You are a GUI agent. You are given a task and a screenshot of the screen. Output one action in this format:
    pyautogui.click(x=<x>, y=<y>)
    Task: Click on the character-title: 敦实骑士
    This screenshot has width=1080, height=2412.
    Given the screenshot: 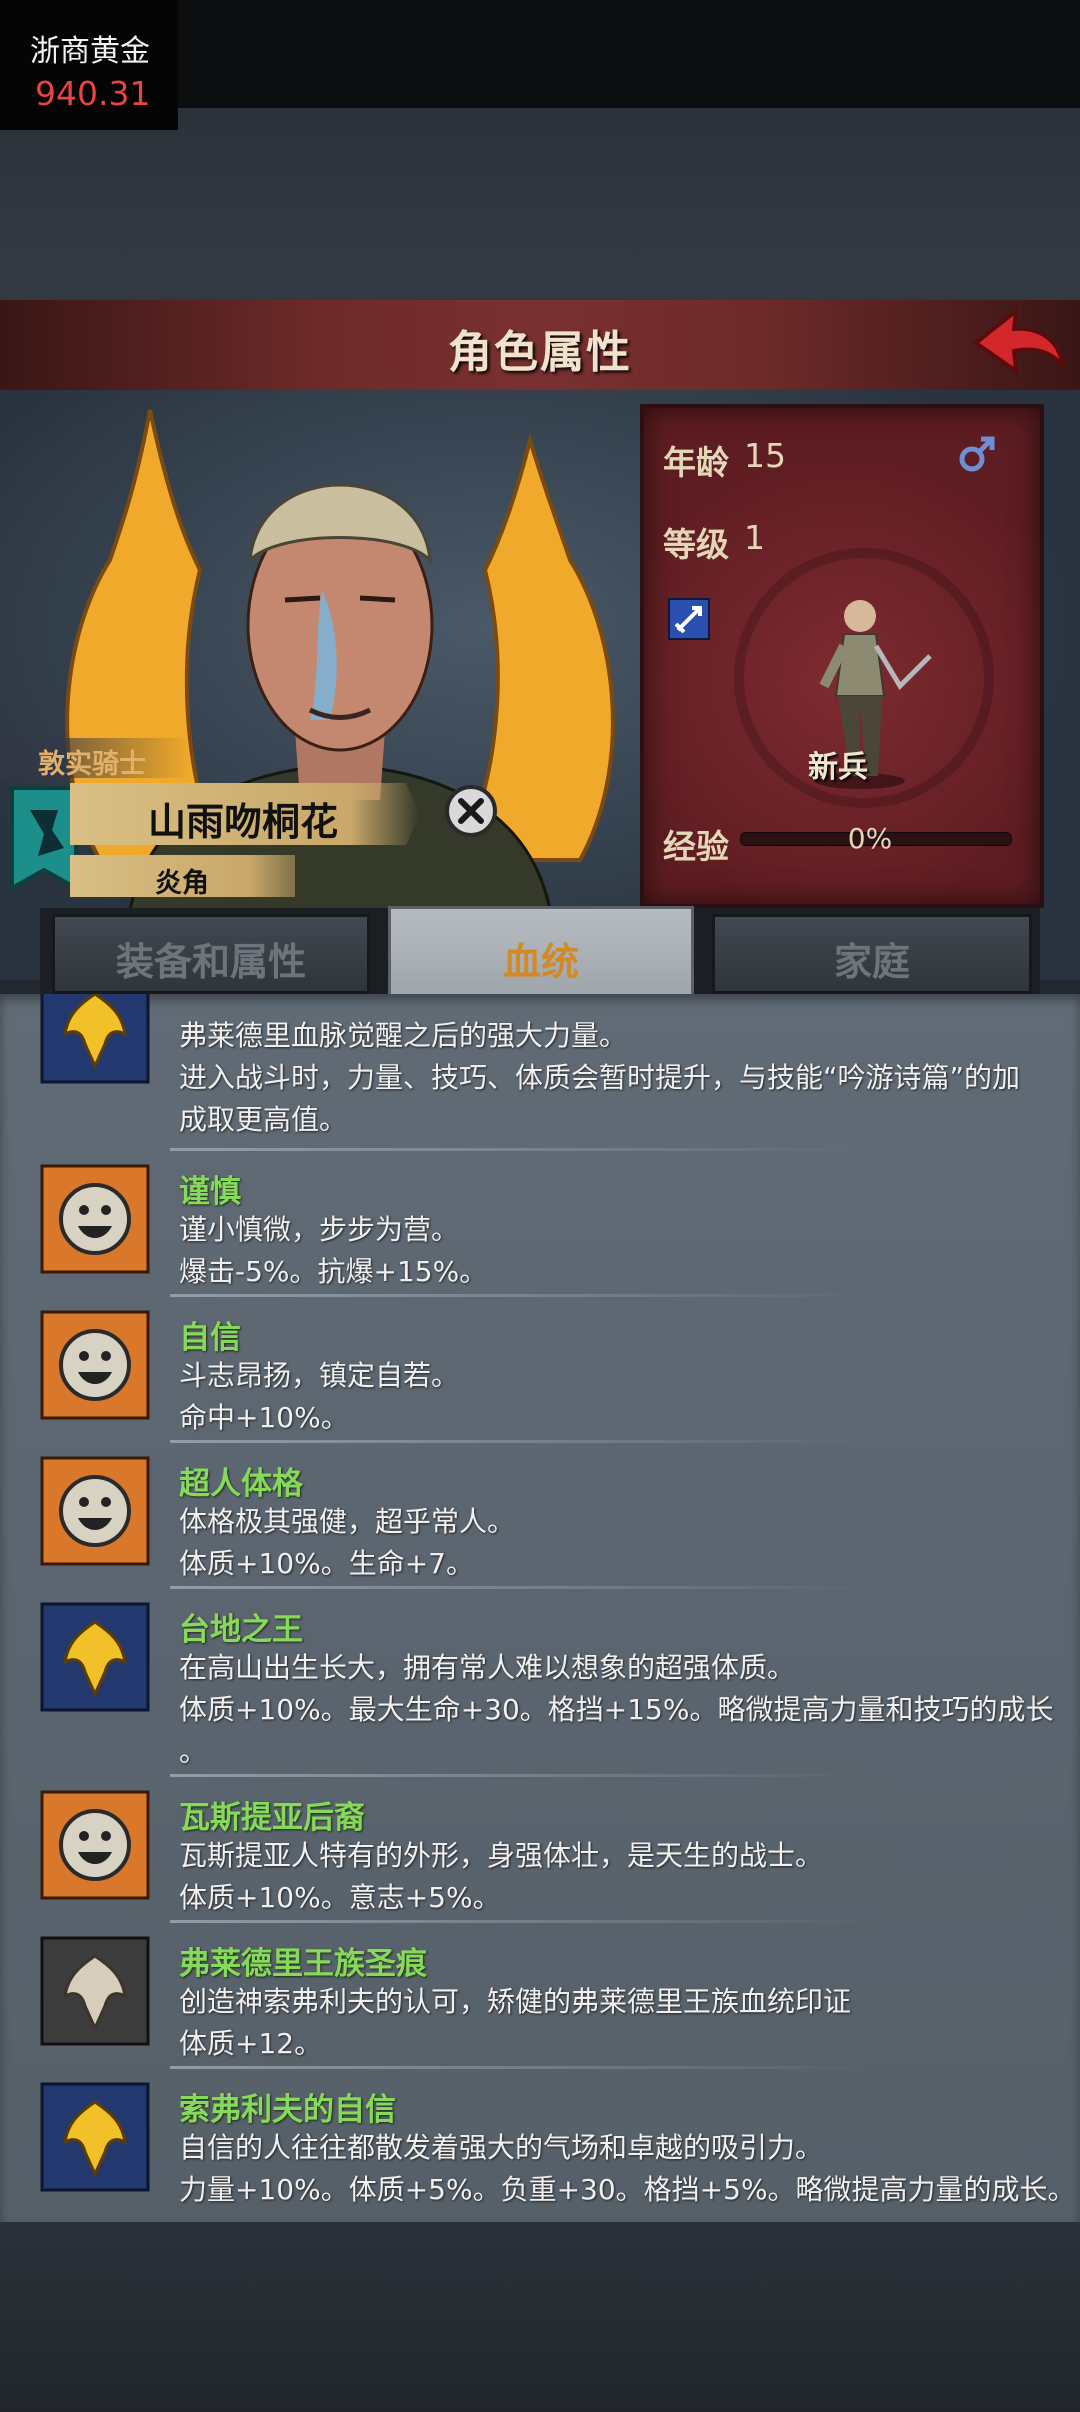 What is the action you would take?
    pyautogui.click(x=92, y=764)
    